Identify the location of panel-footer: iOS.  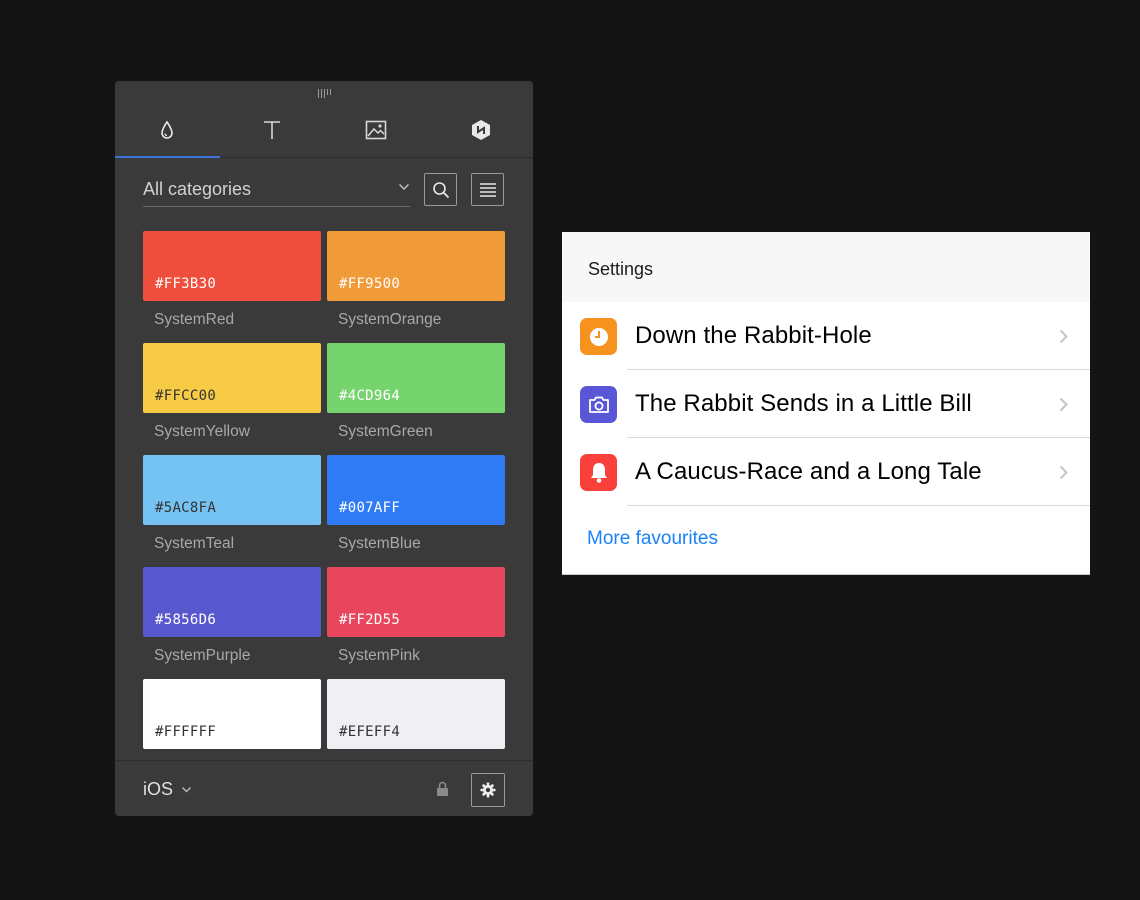
(324, 788).